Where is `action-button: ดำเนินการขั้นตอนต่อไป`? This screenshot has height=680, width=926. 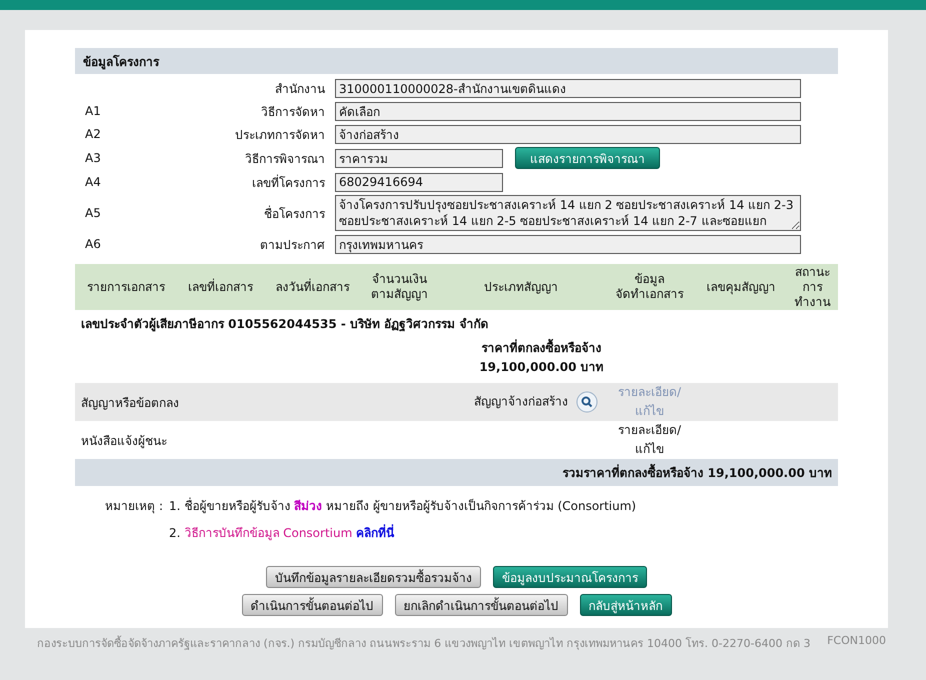
action-button: ดำเนินการขั้นตอนต่อไป is located at coordinates (312, 605).